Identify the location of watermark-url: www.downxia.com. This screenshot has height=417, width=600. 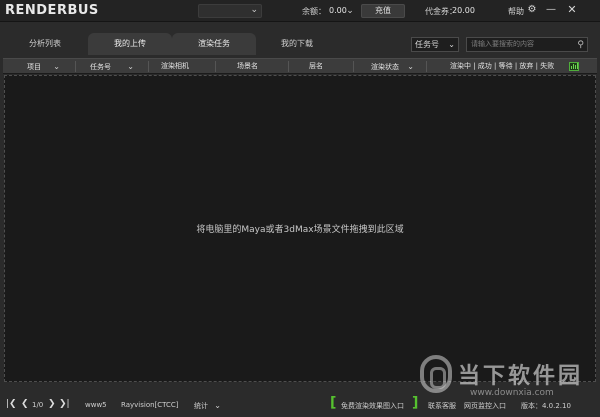
(512, 393).